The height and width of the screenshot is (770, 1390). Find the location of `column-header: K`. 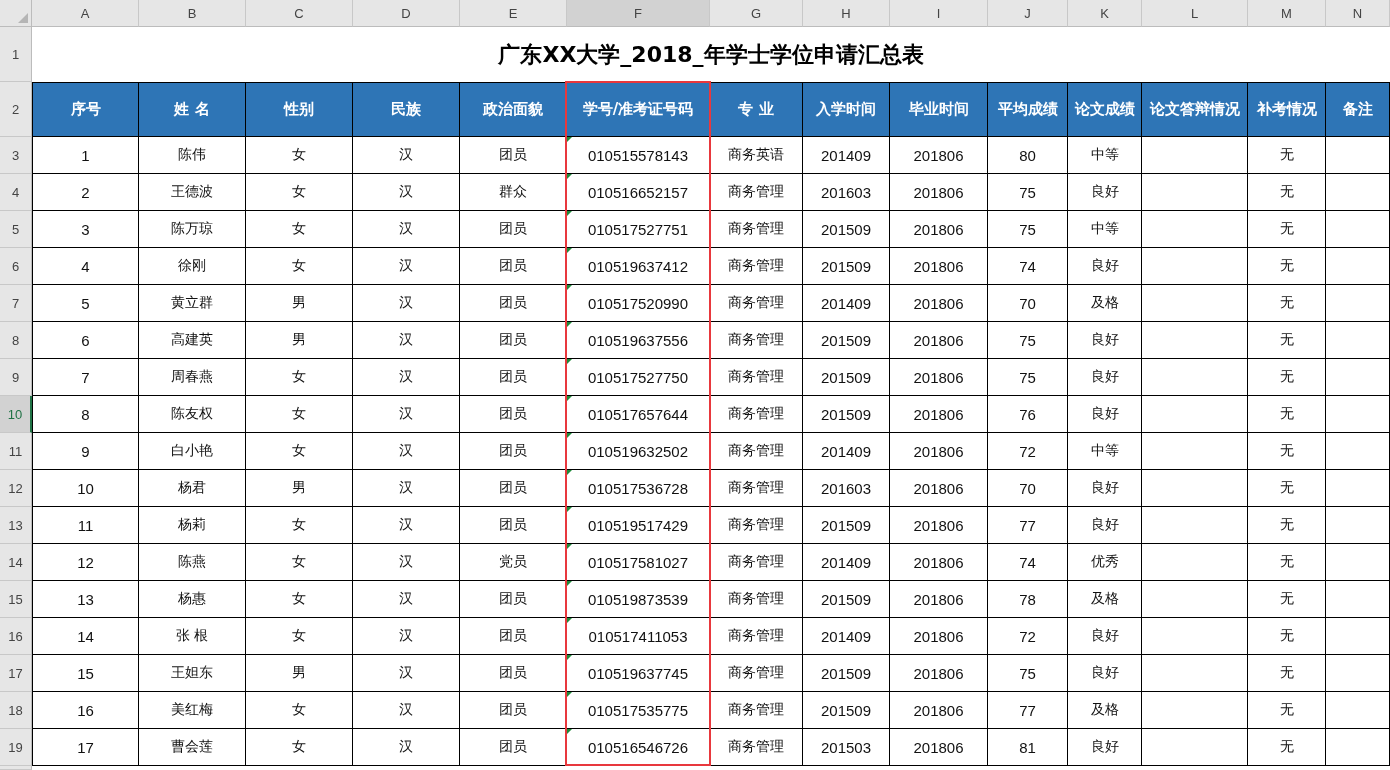

column-header: K is located at coordinates (1105, 13).